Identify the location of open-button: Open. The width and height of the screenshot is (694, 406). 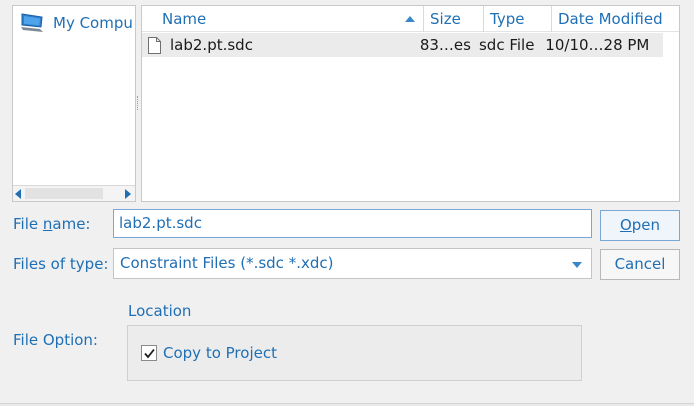
(640, 225).